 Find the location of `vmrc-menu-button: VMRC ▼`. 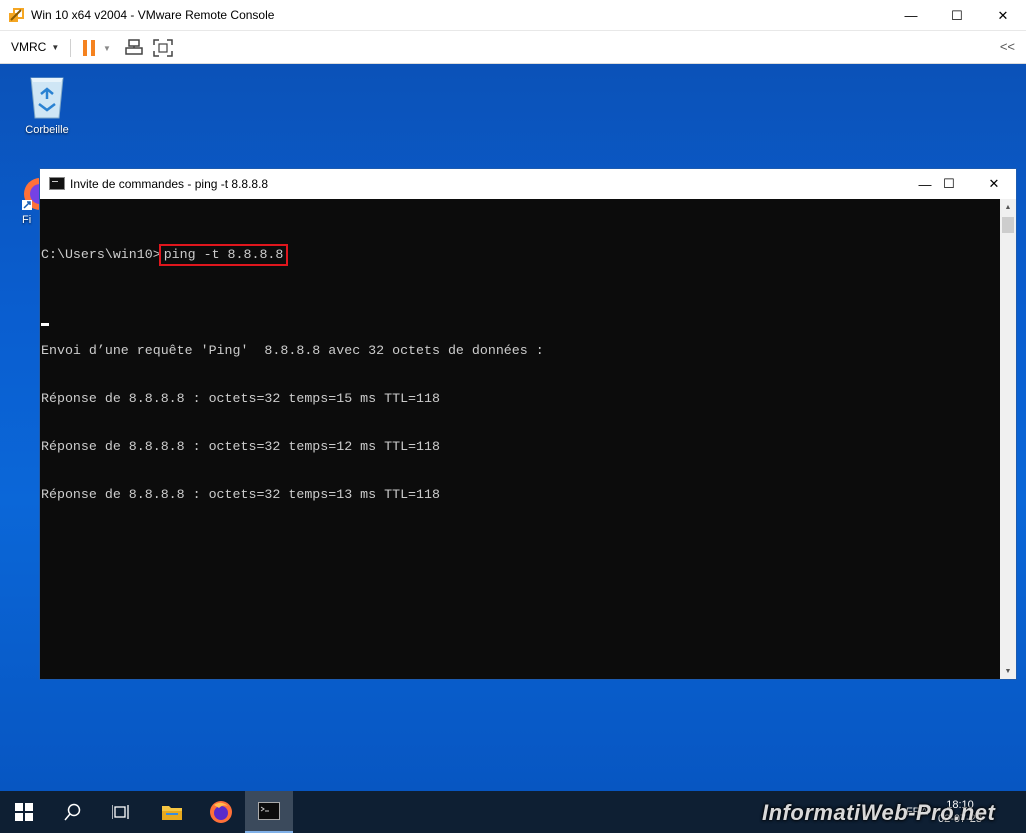

vmrc-menu-button: VMRC ▼ is located at coordinates (35, 47).